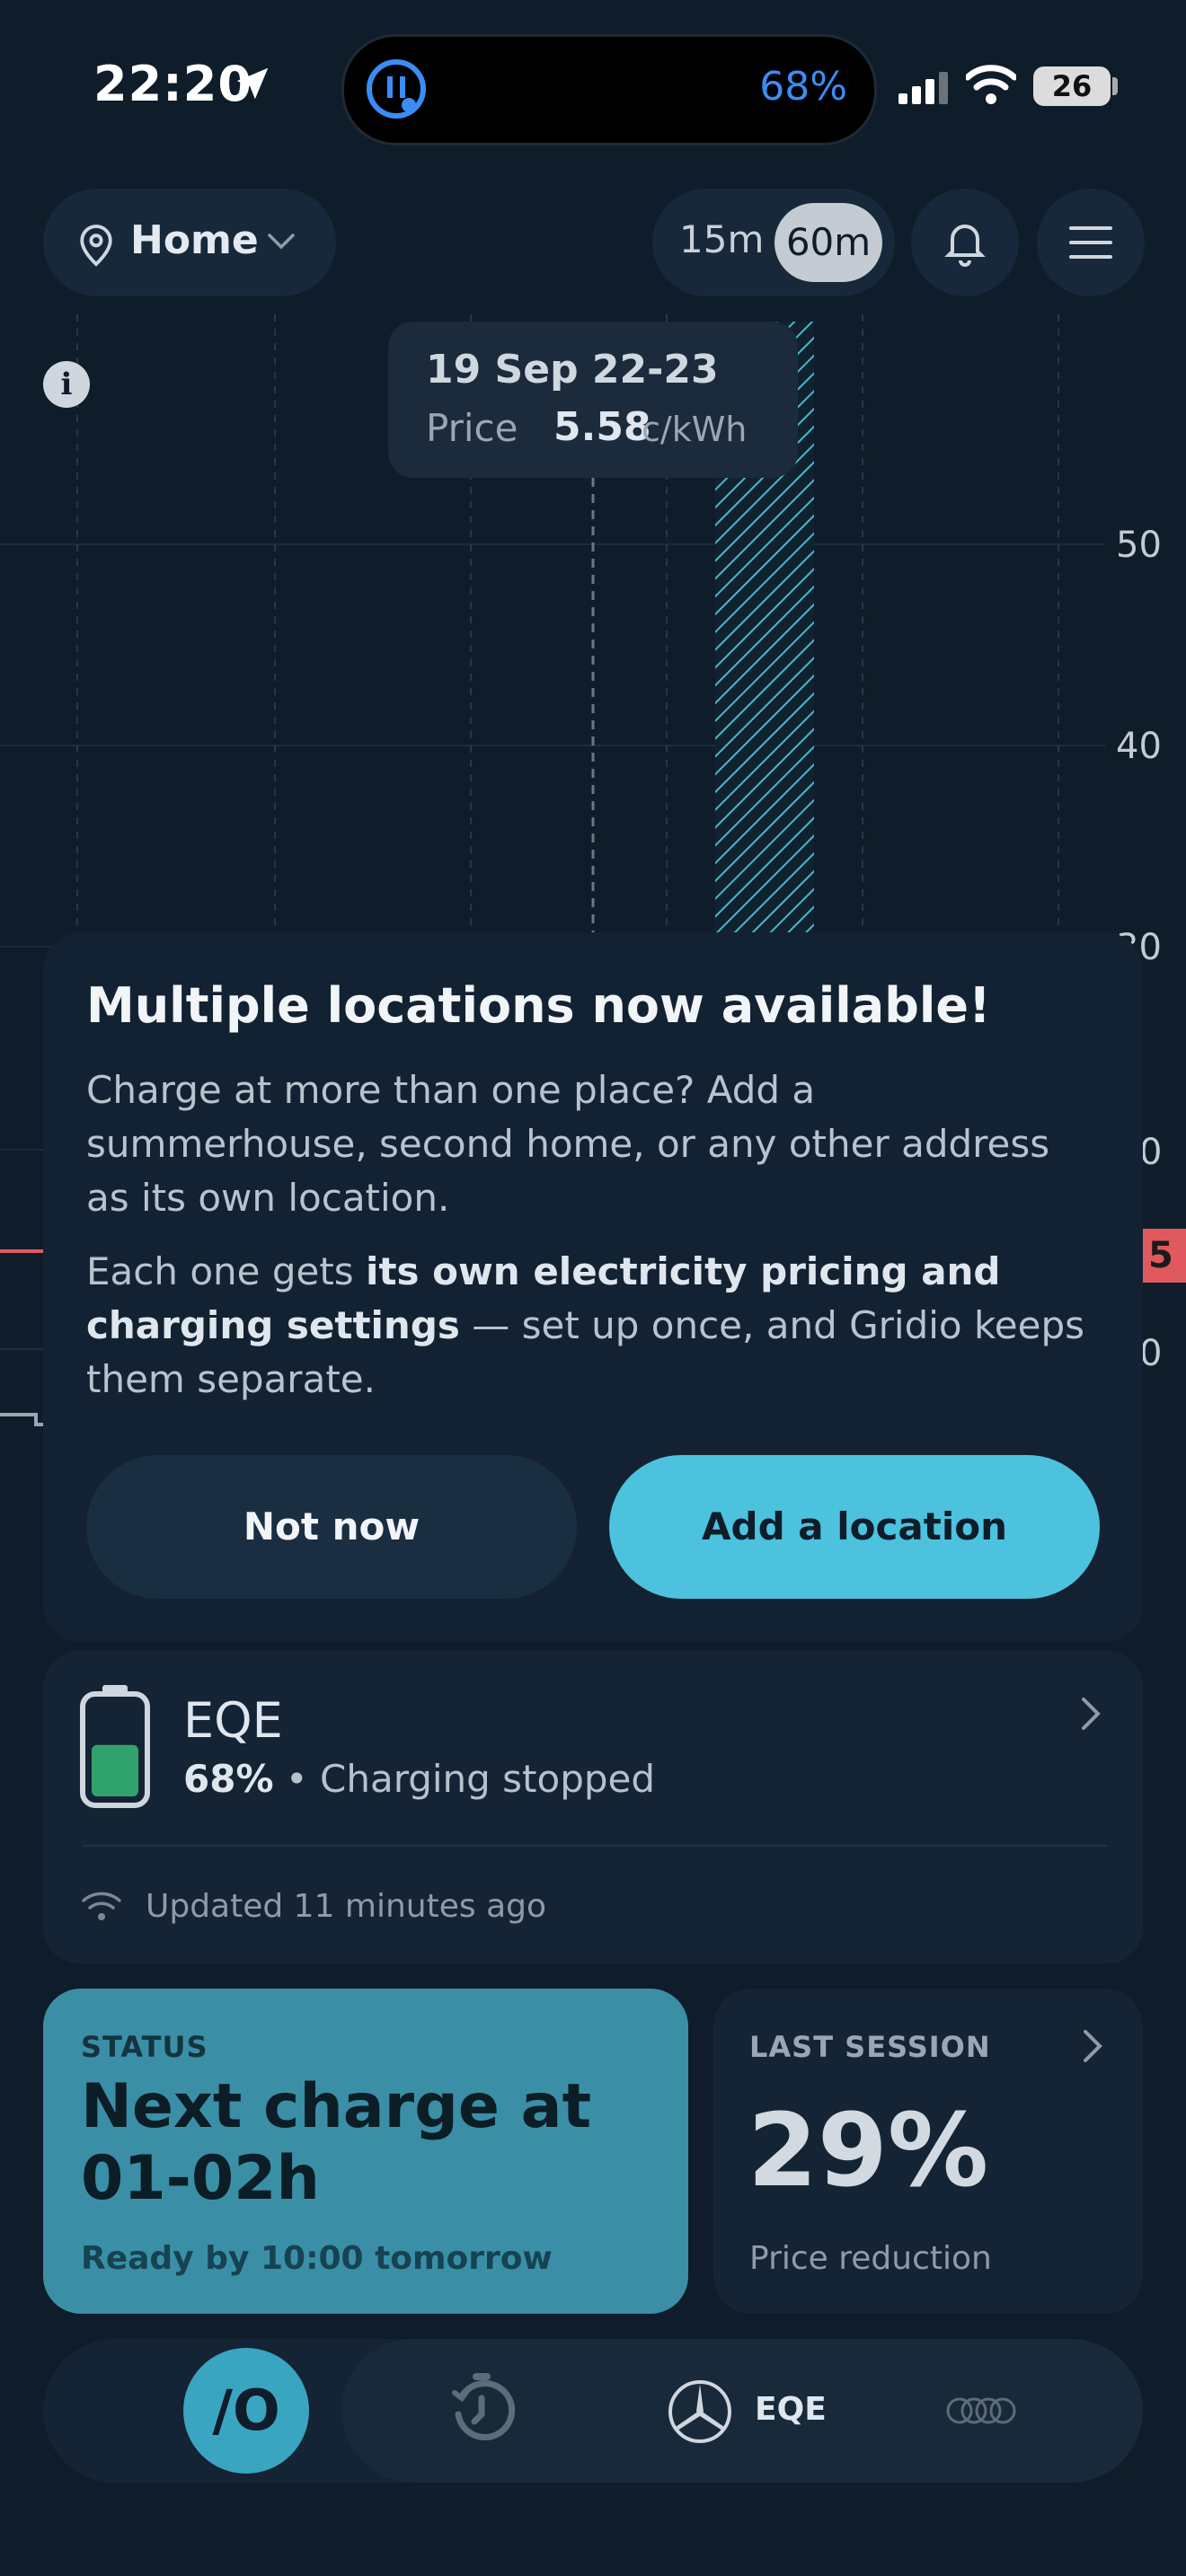  Describe the element at coordinates (331, 1527) in the screenshot. I see `not-now-button: Not now` at that location.